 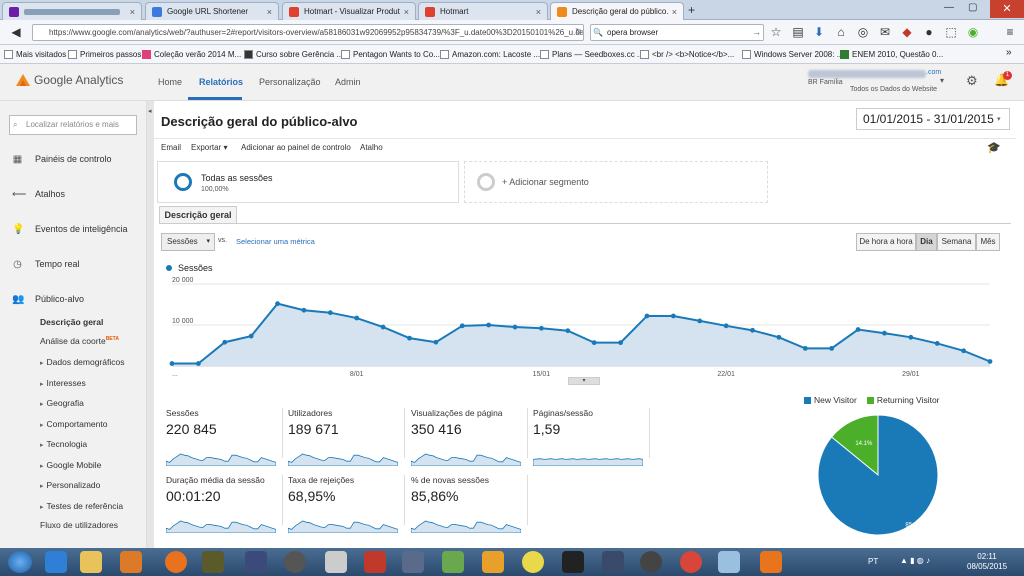 I want to click on explorer-folder-icon, so click(x=91, y=562).